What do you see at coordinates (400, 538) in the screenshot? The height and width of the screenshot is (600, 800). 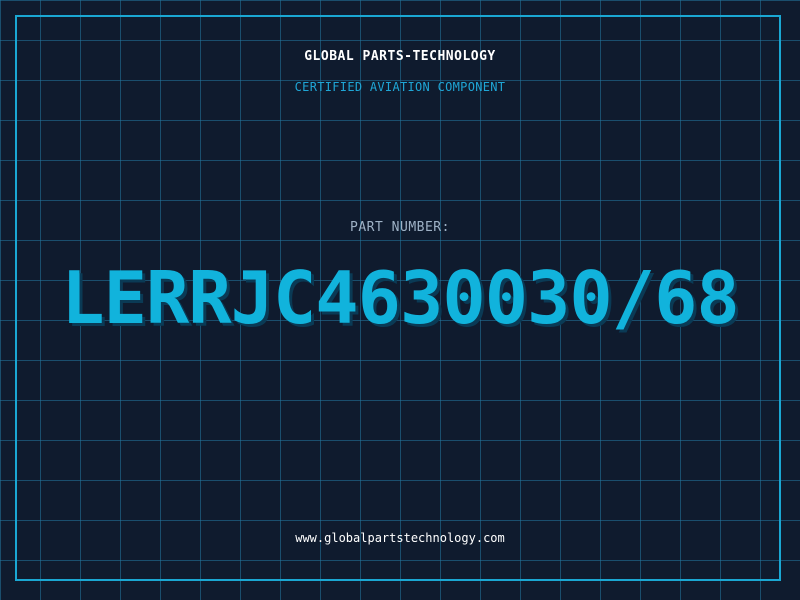 I see `website-link: www.globalpartstechnology.com` at bounding box center [400, 538].